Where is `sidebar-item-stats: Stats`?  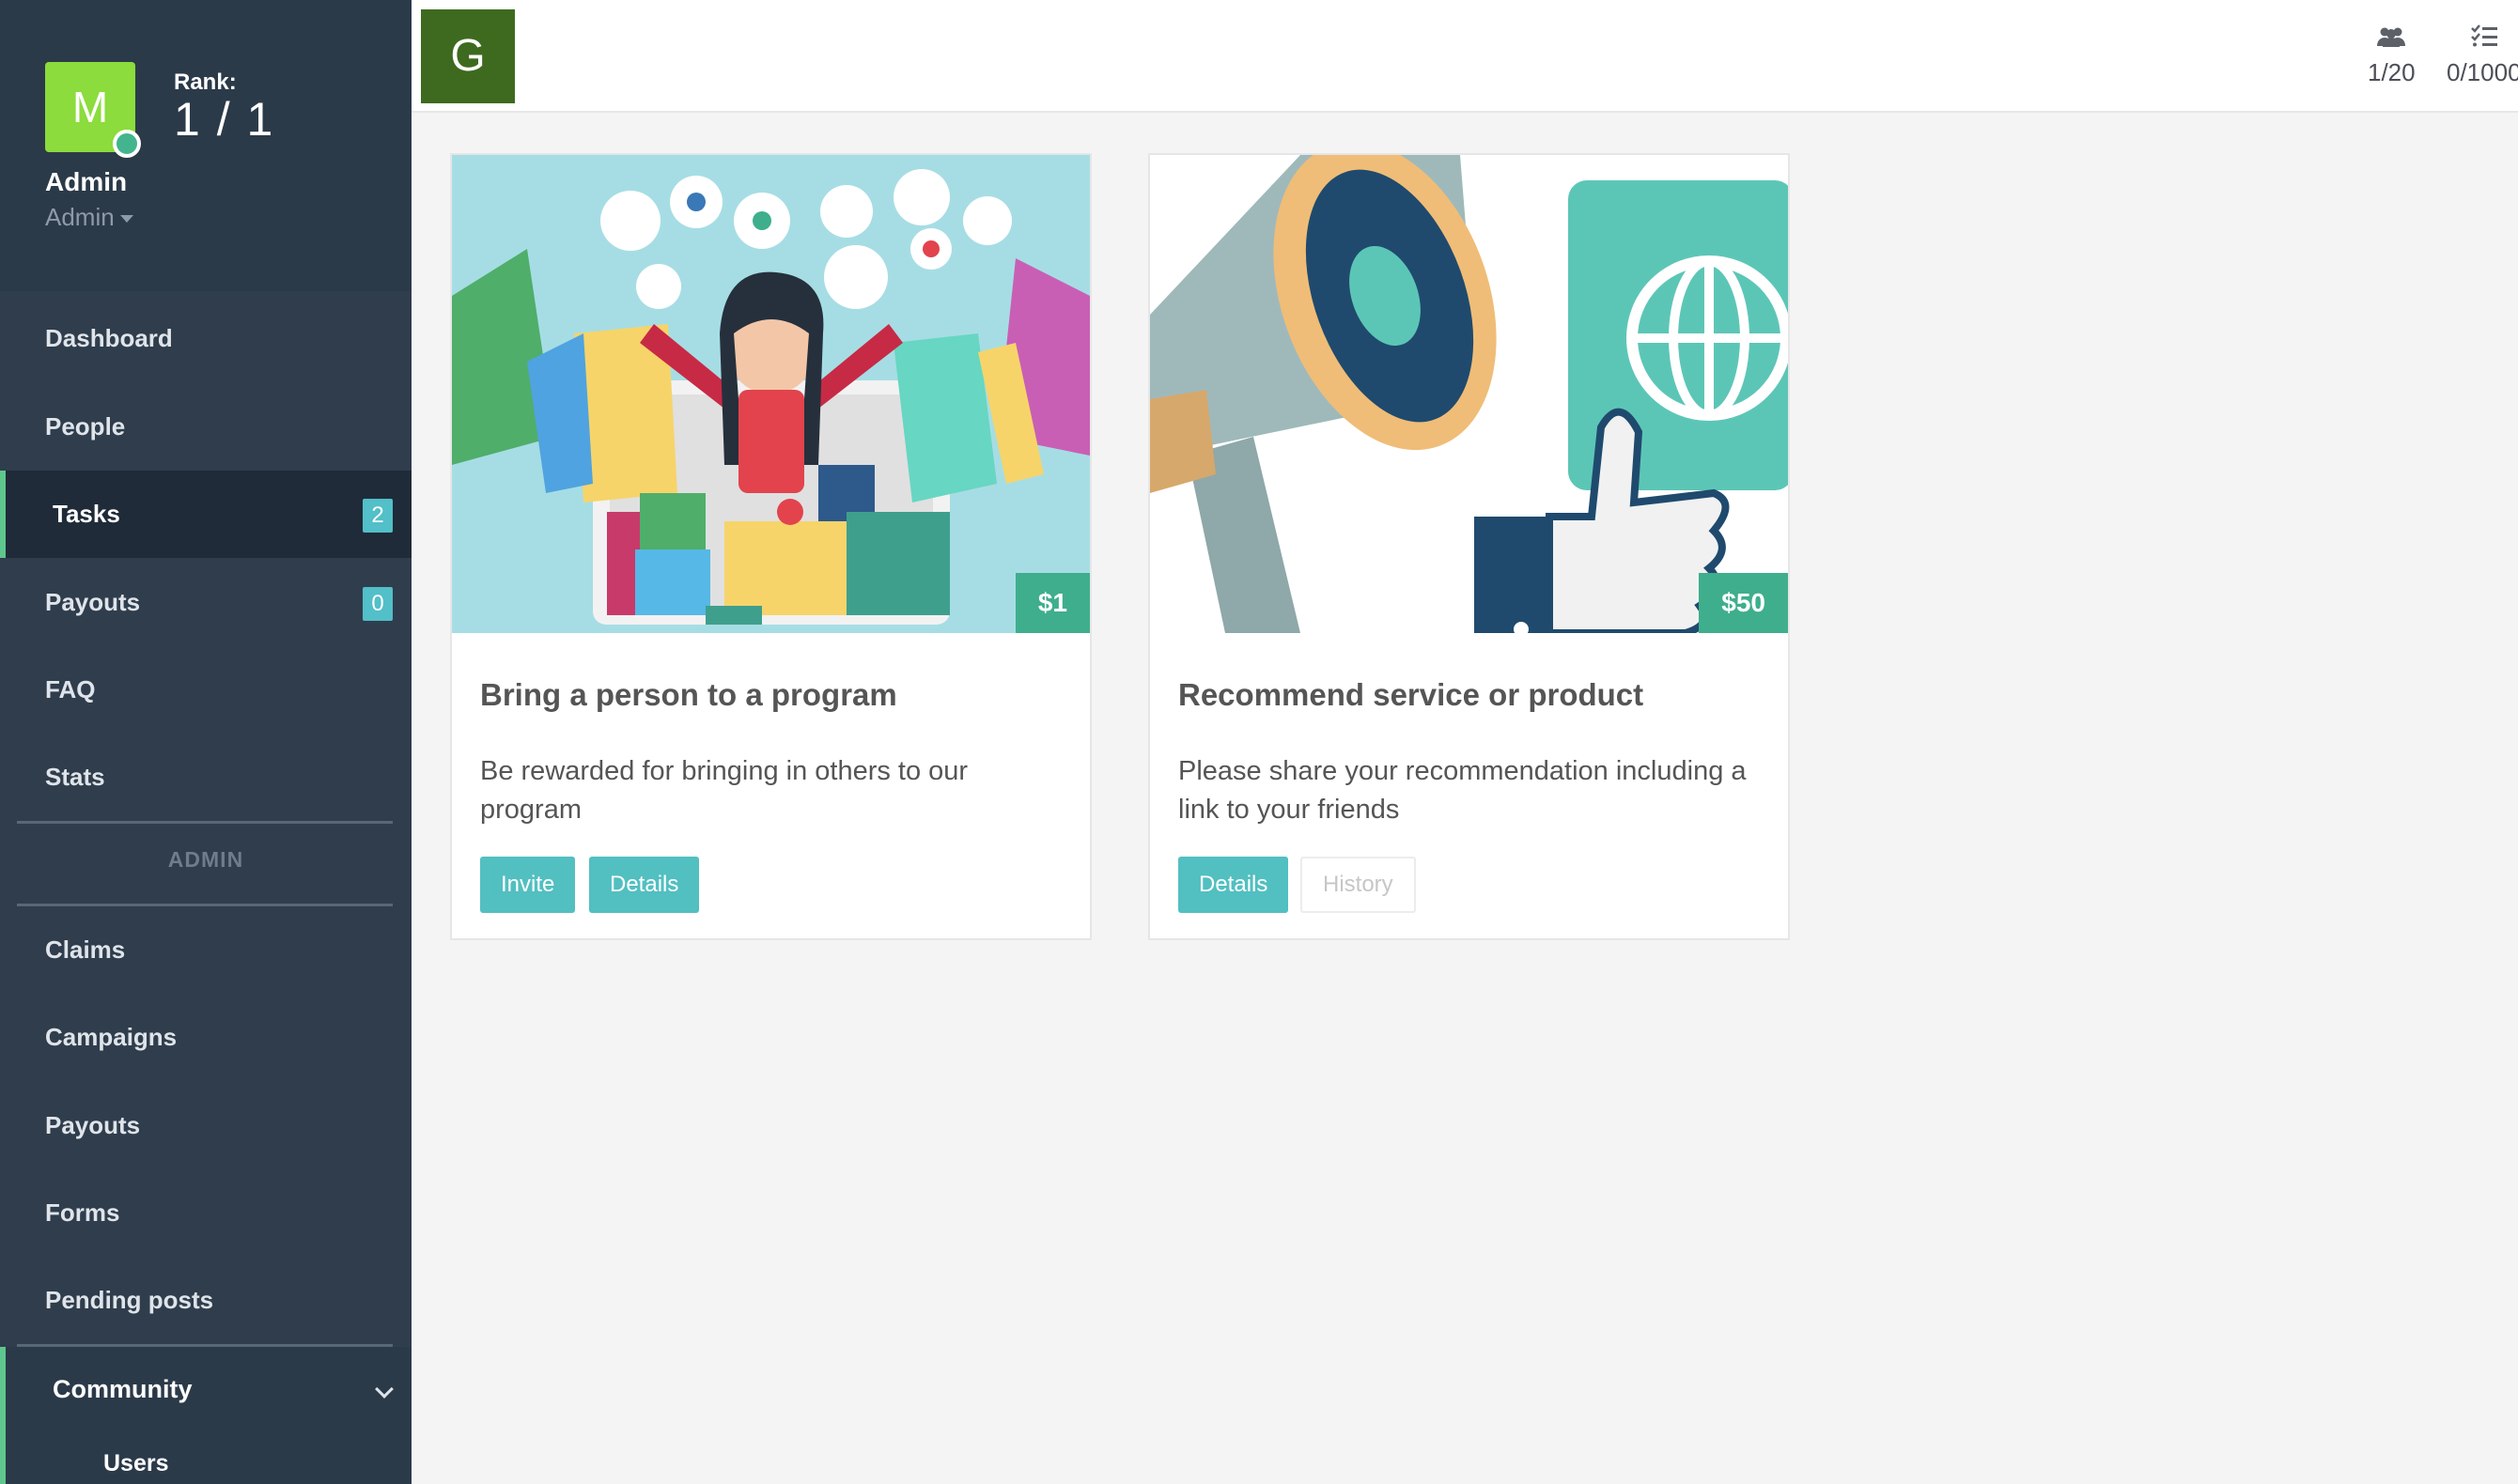 sidebar-item-stats: Stats is located at coordinates (206, 777).